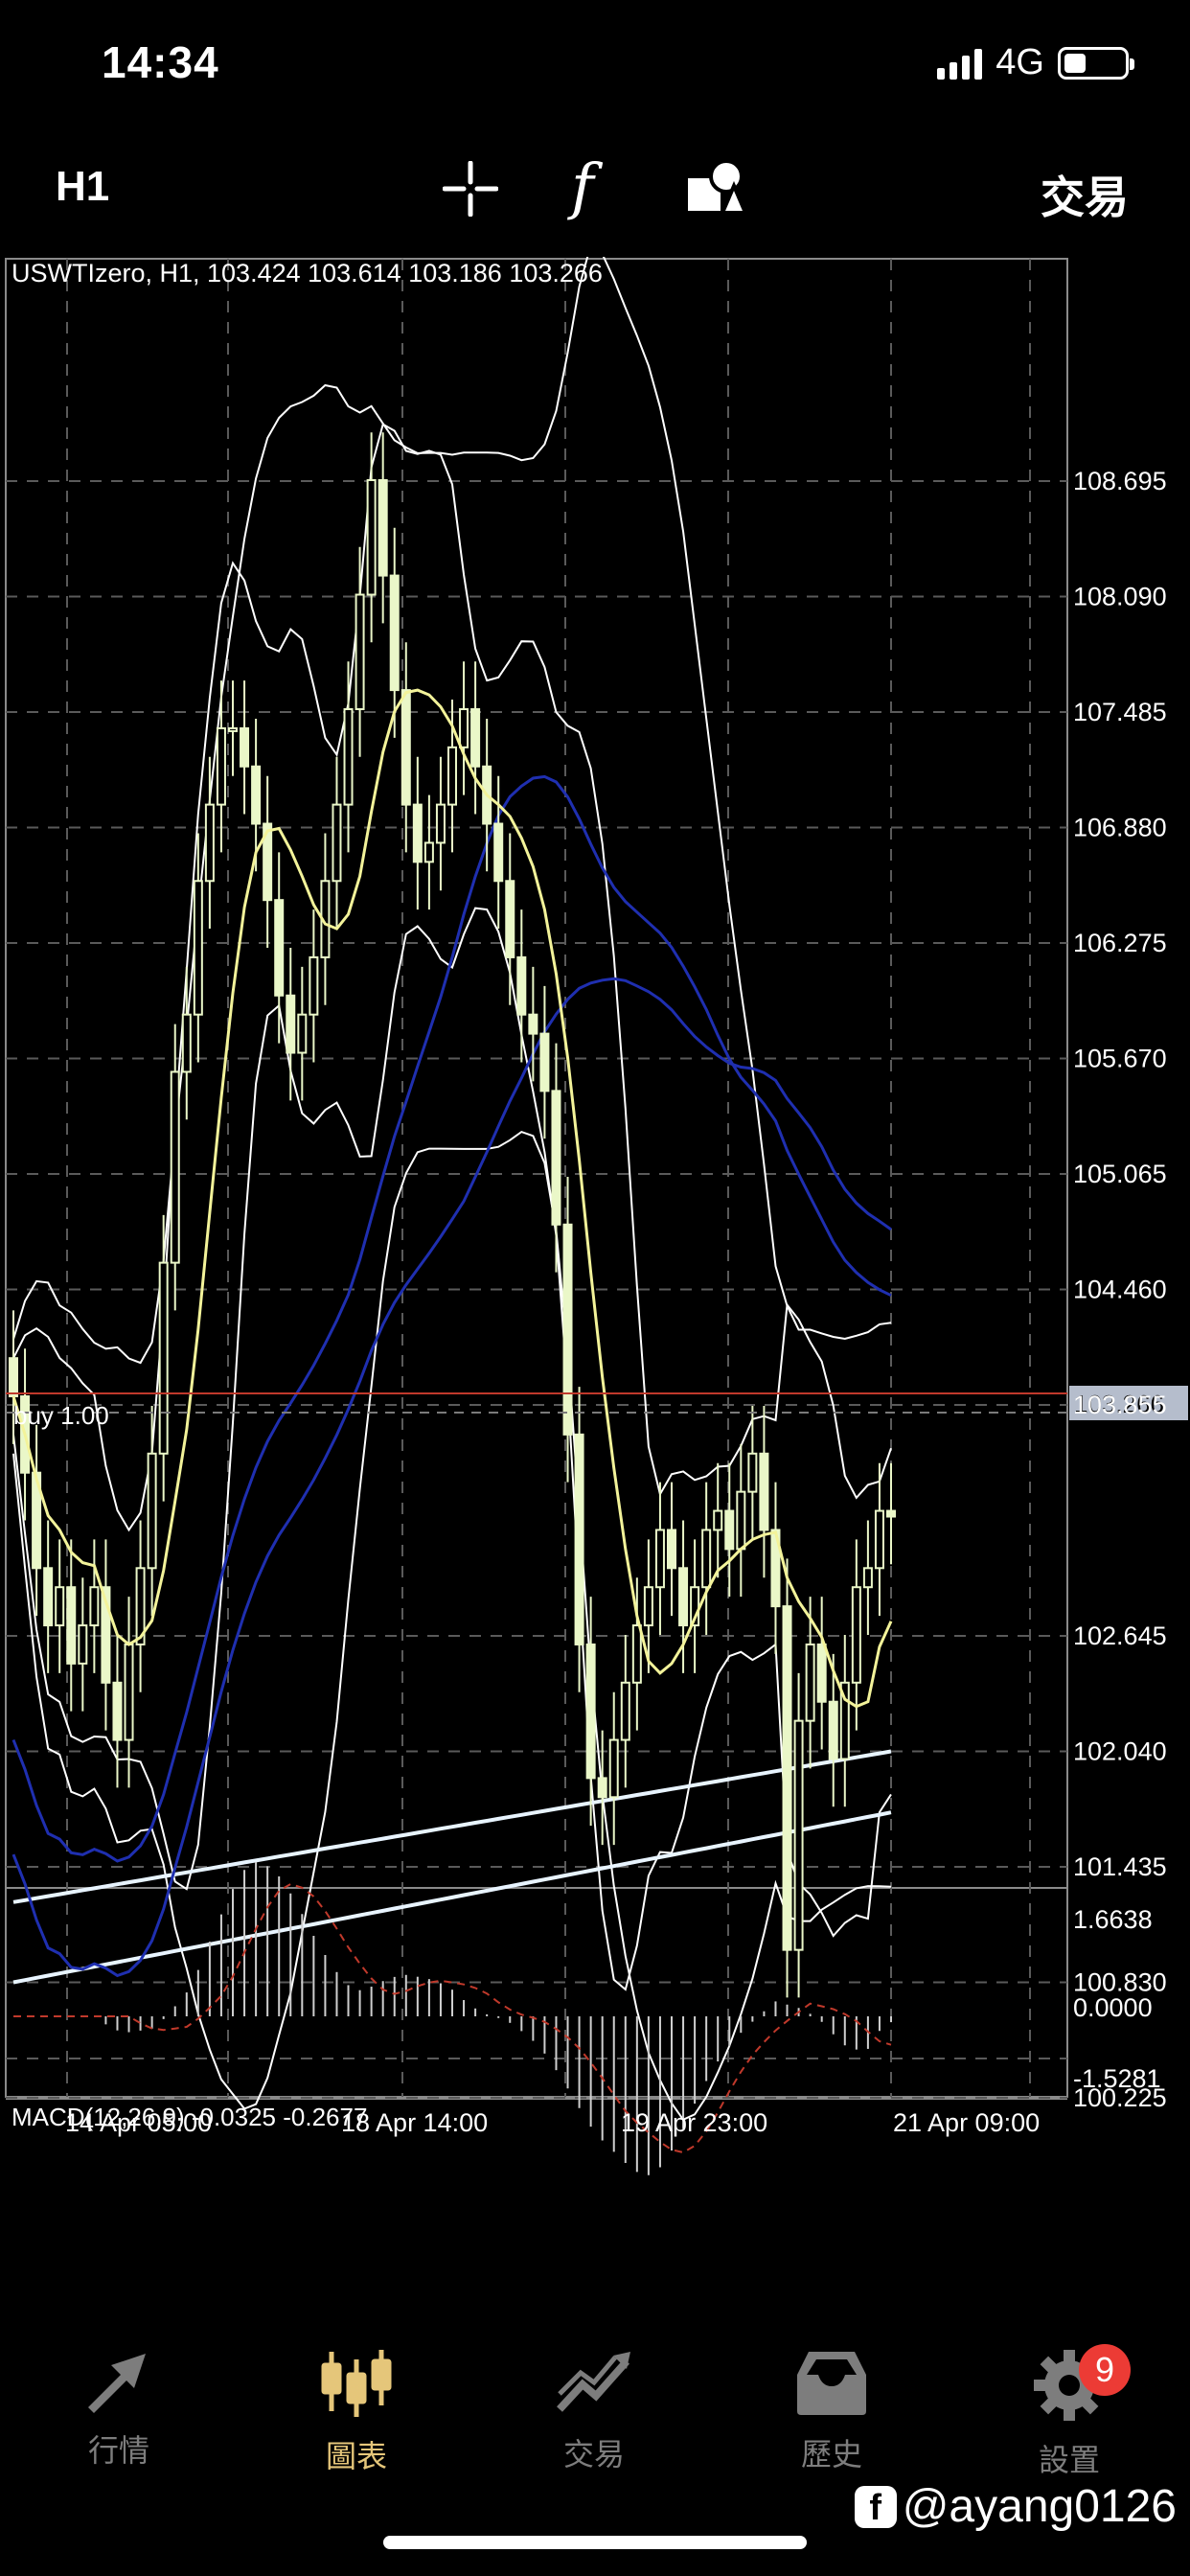 This screenshot has height=2576, width=1190. I want to click on nav-trade: 交易, so click(594, 2411).